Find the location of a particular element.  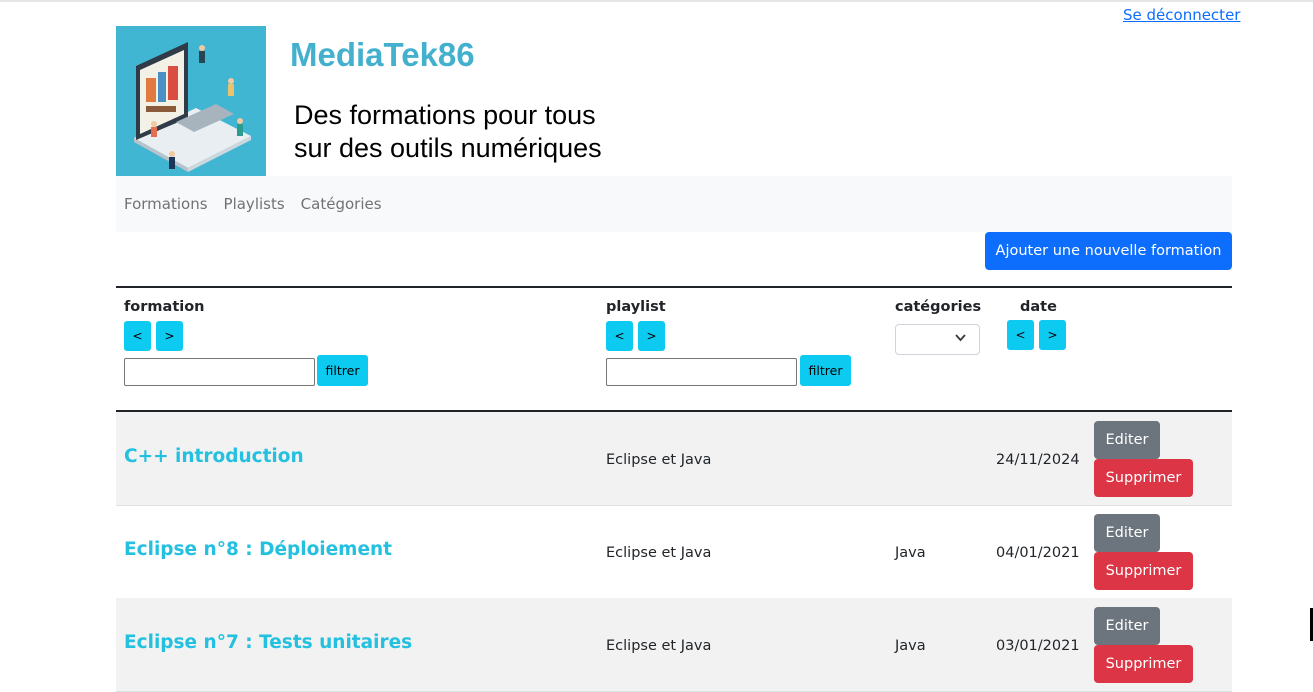

column-header-formation: formation is located at coordinates (164, 307).